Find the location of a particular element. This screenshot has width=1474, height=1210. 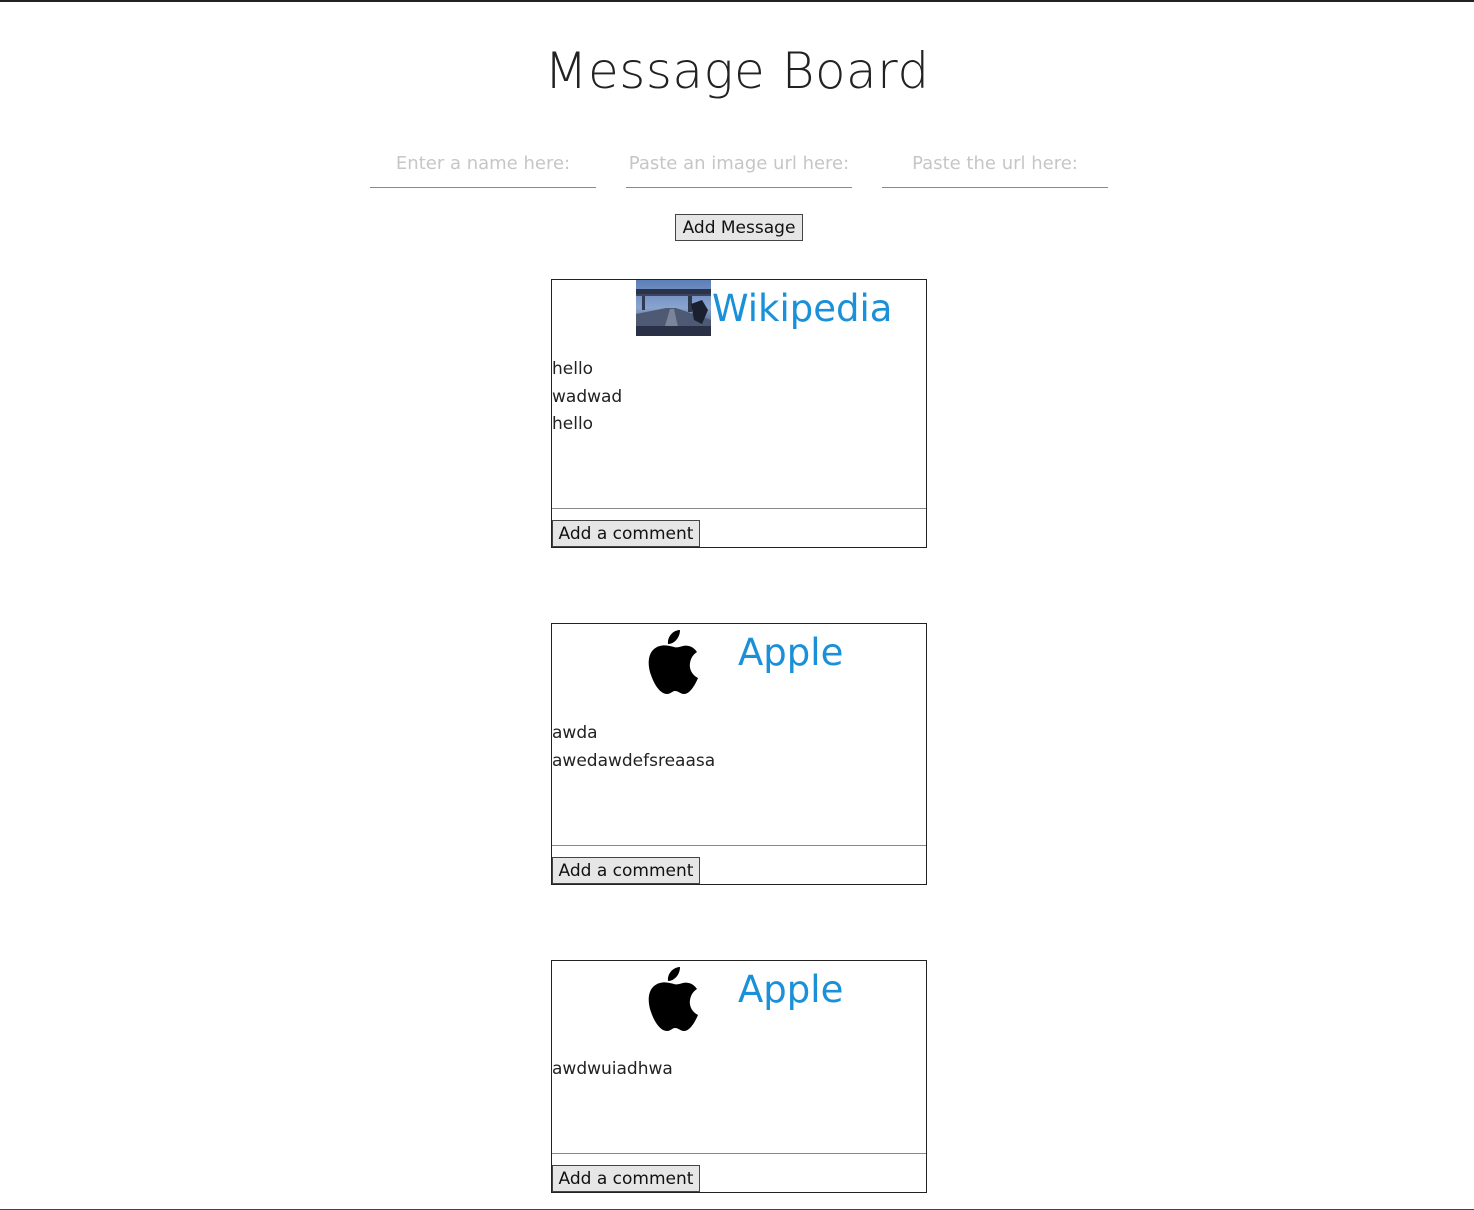

message-card: Apple awdwuiadhwa Add a comment is located at coordinates (739, 1076).